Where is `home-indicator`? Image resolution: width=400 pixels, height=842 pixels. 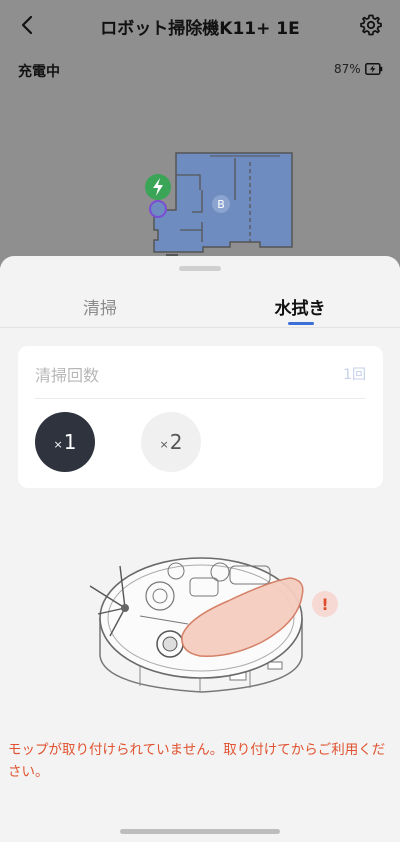 home-indicator is located at coordinates (200, 831).